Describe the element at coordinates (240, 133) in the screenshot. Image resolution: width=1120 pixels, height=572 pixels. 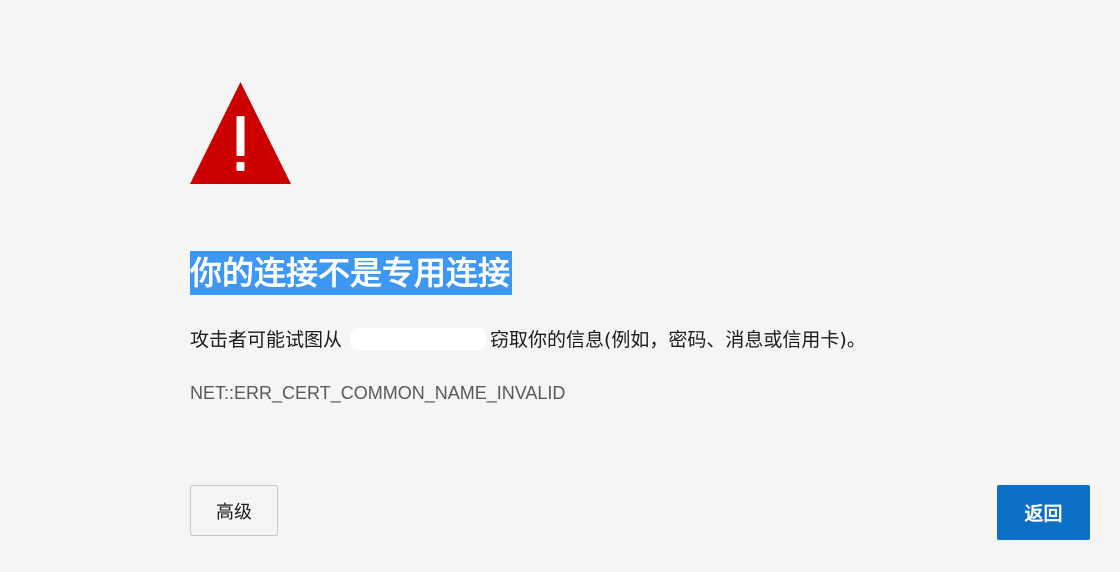
I see `warning-triangle-icon` at that location.